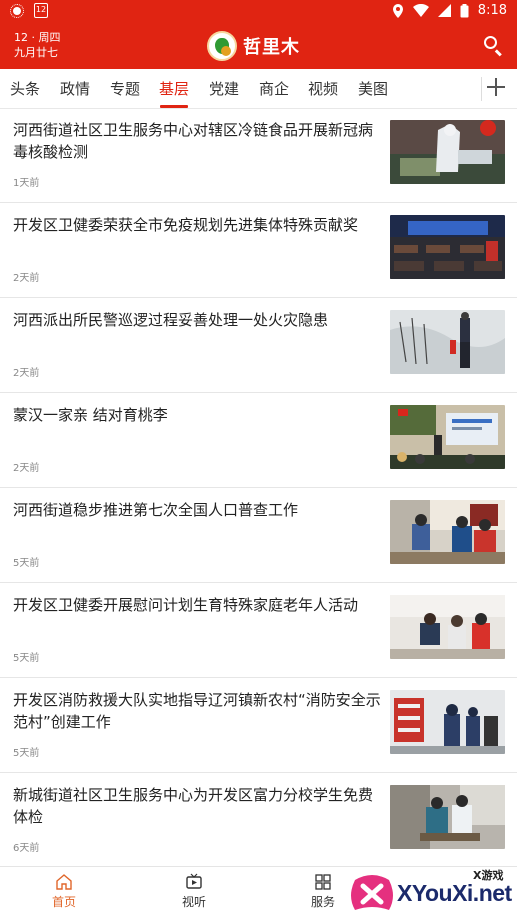 The image size is (517, 920). Describe the element at coordinates (186, 605) in the screenshot. I see `news-title: 开发区卫健委开展慰问计划生育特殊家庭老年人活动` at that location.